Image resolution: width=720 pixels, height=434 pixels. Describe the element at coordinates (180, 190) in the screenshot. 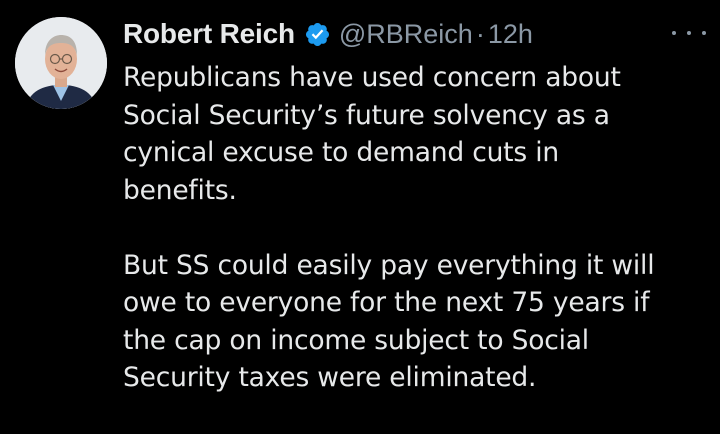

I see `text-line: benefits.` at that location.